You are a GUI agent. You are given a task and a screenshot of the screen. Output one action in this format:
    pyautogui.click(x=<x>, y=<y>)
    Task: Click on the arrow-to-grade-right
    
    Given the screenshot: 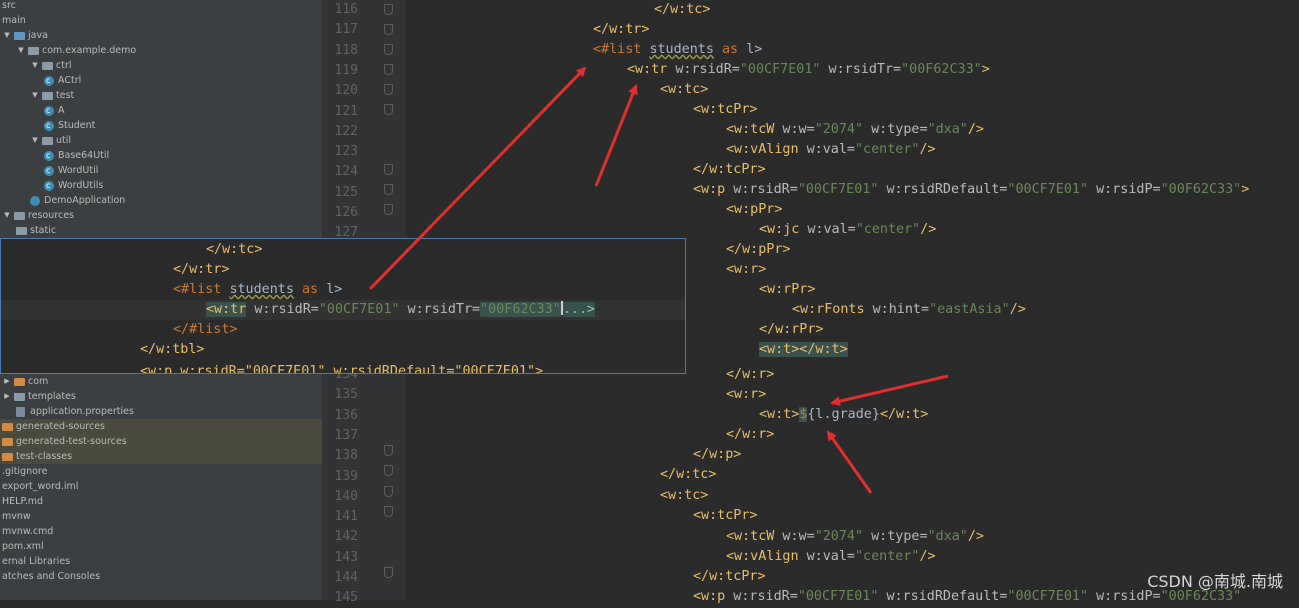 What is the action you would take?
    pyautogui.click(x=889, y=390)
    